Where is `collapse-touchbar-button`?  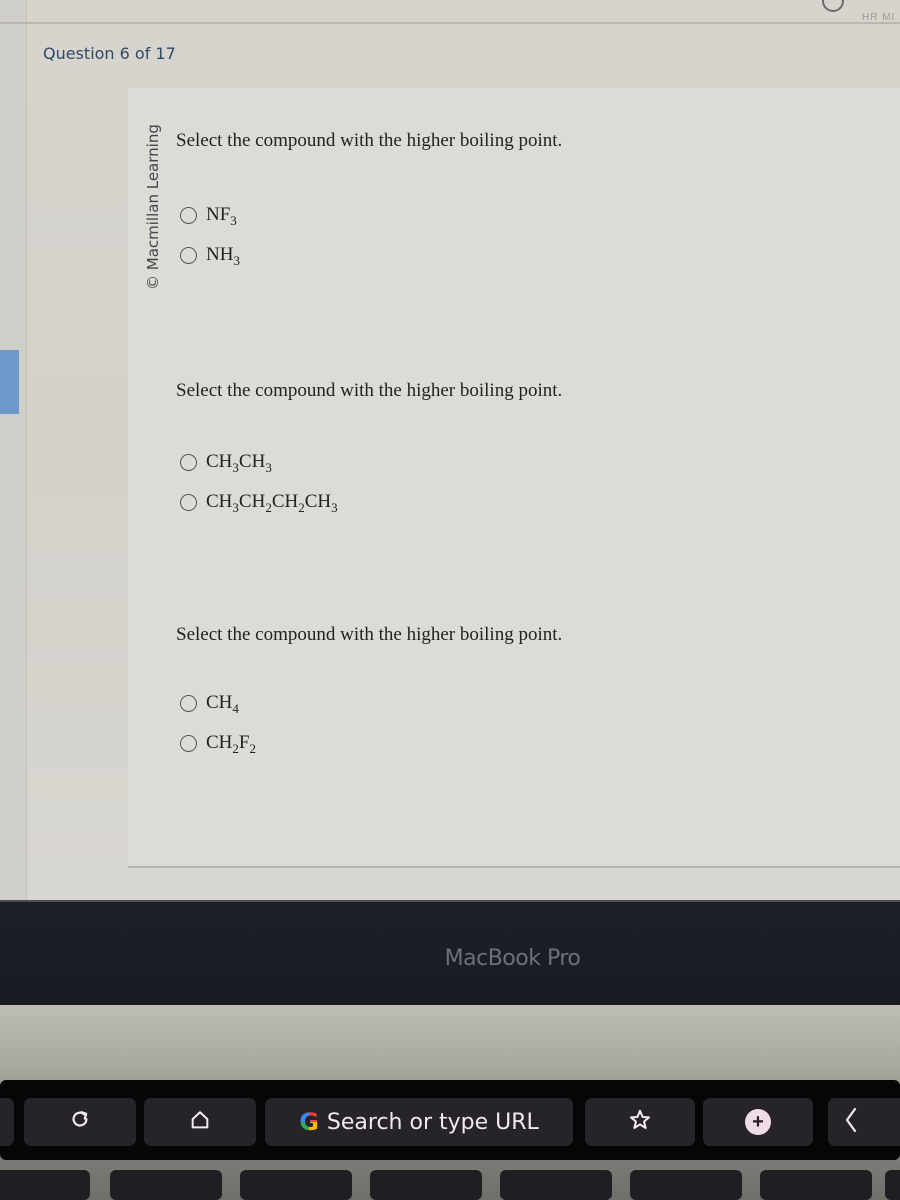 collapse-touchbar-button is located at coordinates (864, 1122).